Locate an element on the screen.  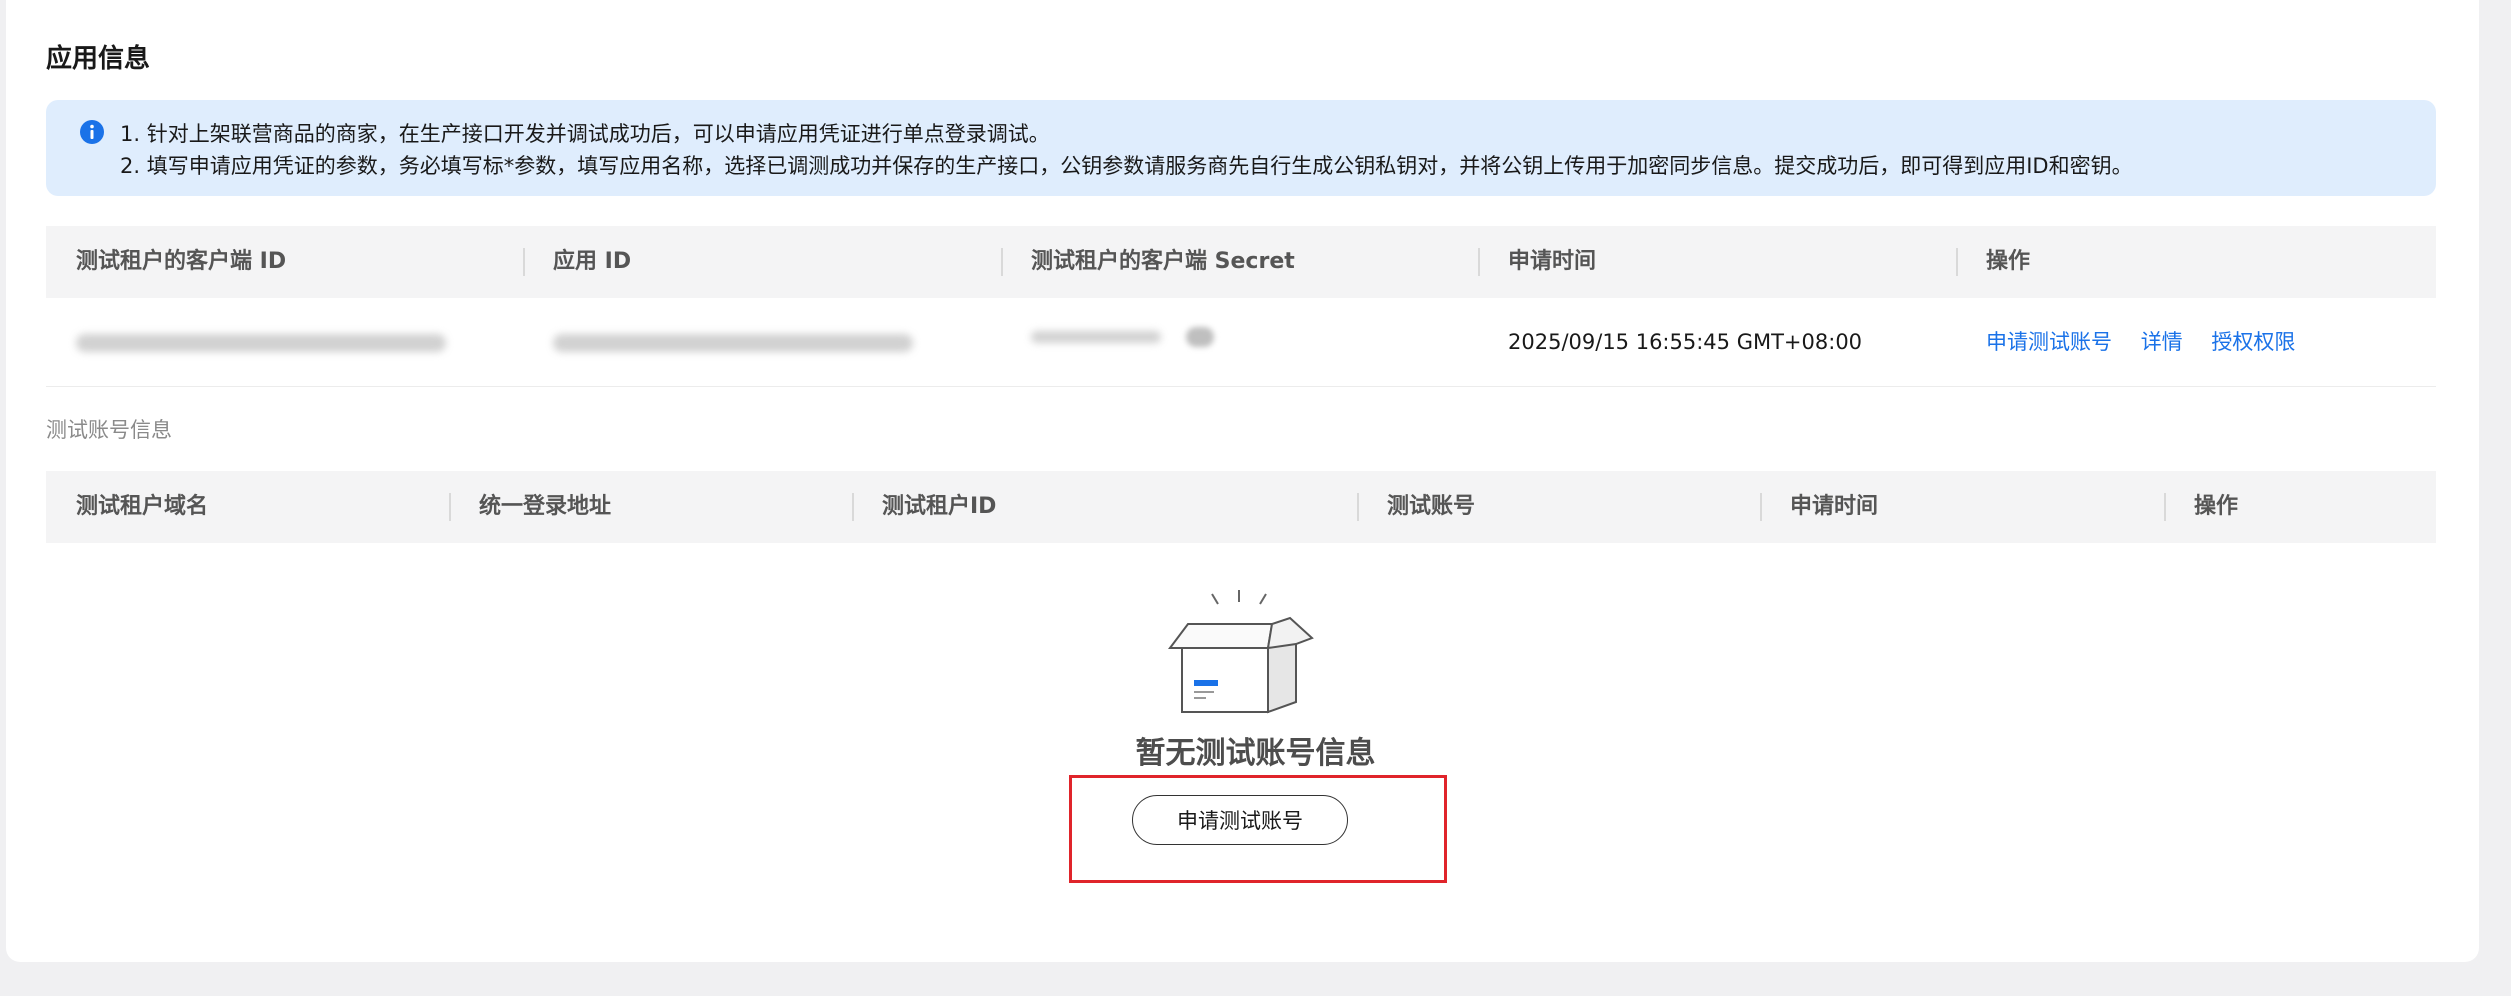
app-id-cell is located at coordinates (733, 342).